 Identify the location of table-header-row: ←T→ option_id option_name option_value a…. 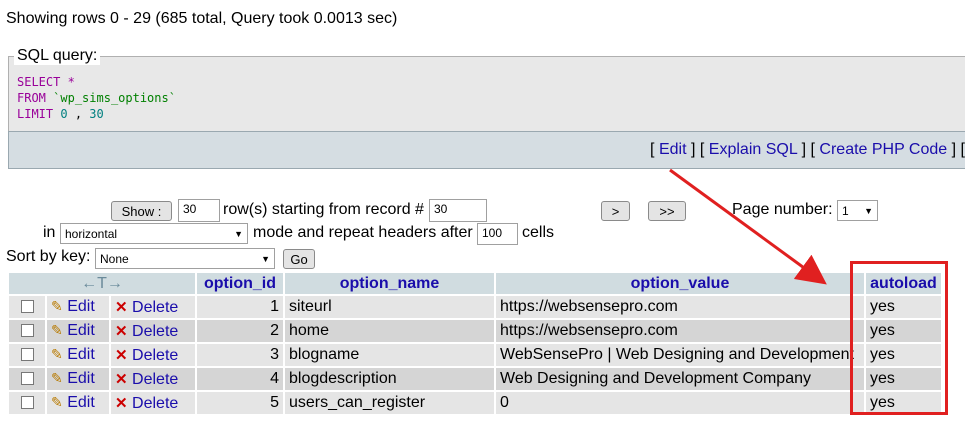
(475, 283).